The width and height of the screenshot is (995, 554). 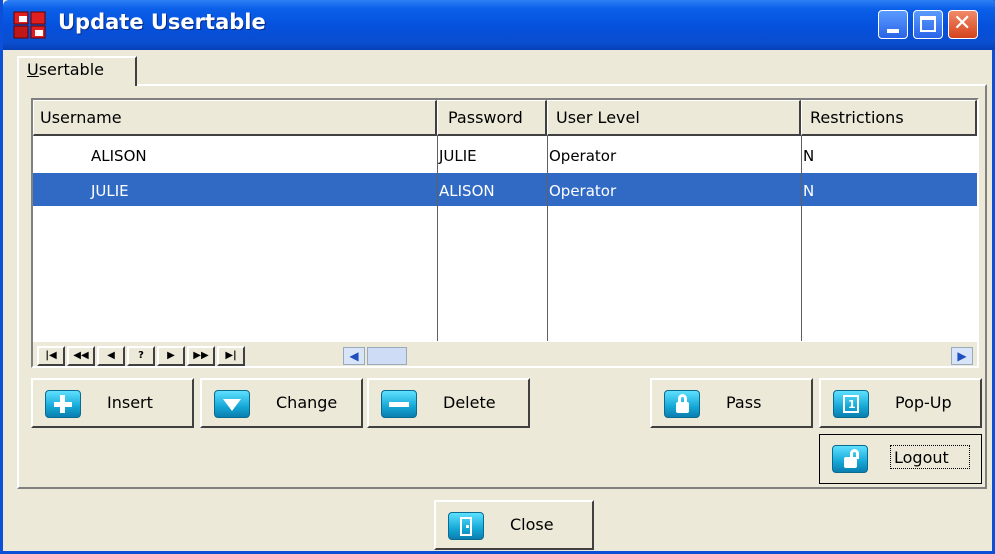 What do you see at coordinates (458, 156) in the screenshot?
I see `cell-password: JULIE` at bounding box center [458, 156].